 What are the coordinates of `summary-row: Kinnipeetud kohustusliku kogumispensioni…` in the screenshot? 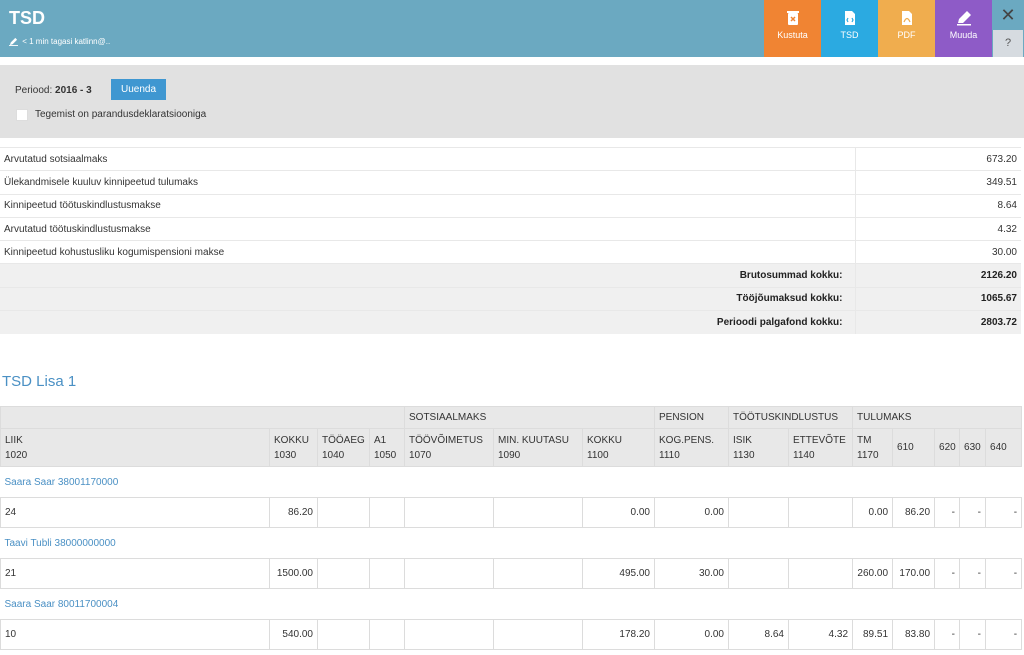 It's located at (510, 252).